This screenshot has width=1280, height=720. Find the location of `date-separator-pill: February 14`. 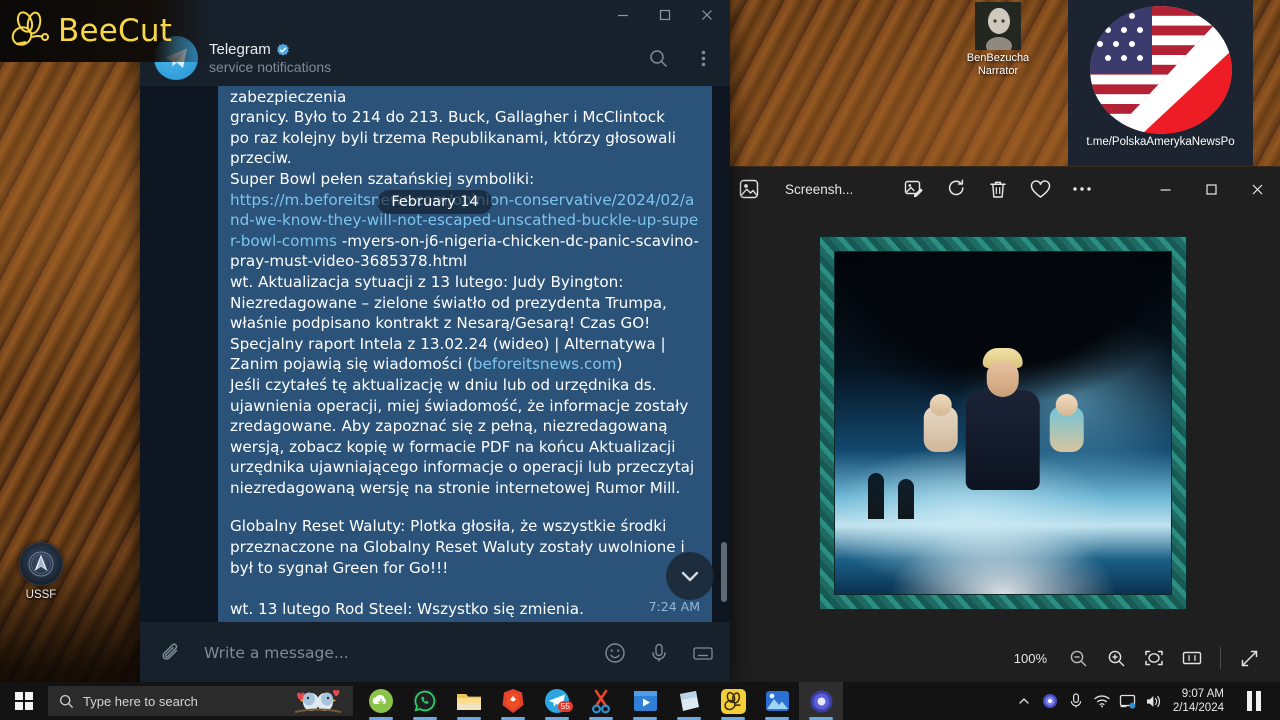

date-separator-pill: February 14 is located at coordinates (435, 202).